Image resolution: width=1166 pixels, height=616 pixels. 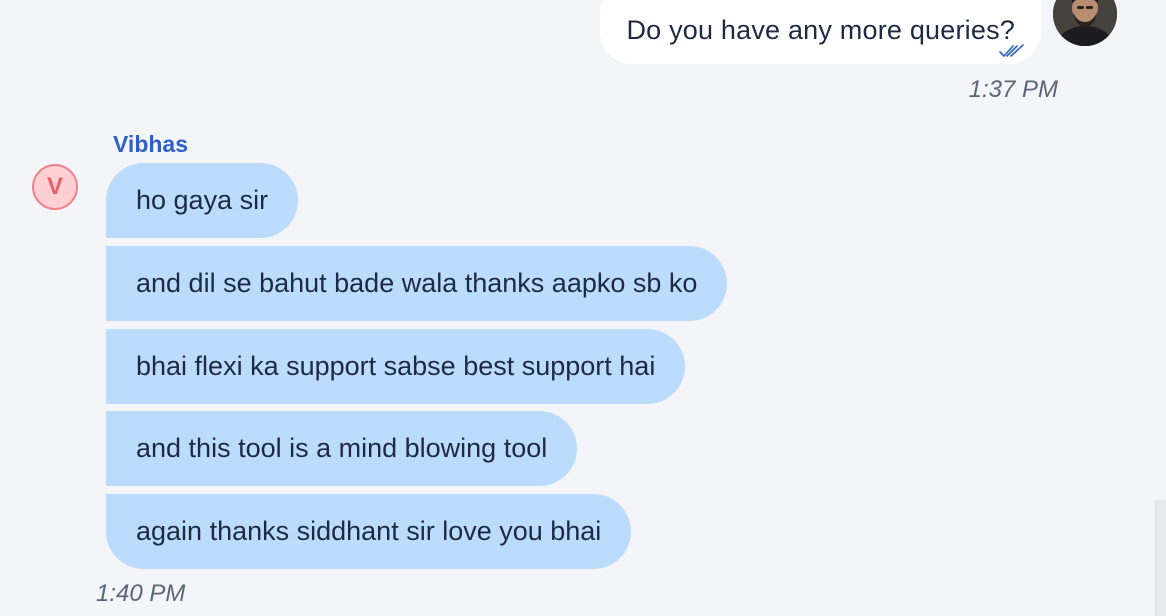 I want to click on incoming-message: and this tool is a mind blowing tool, so click(x=342, y=448).